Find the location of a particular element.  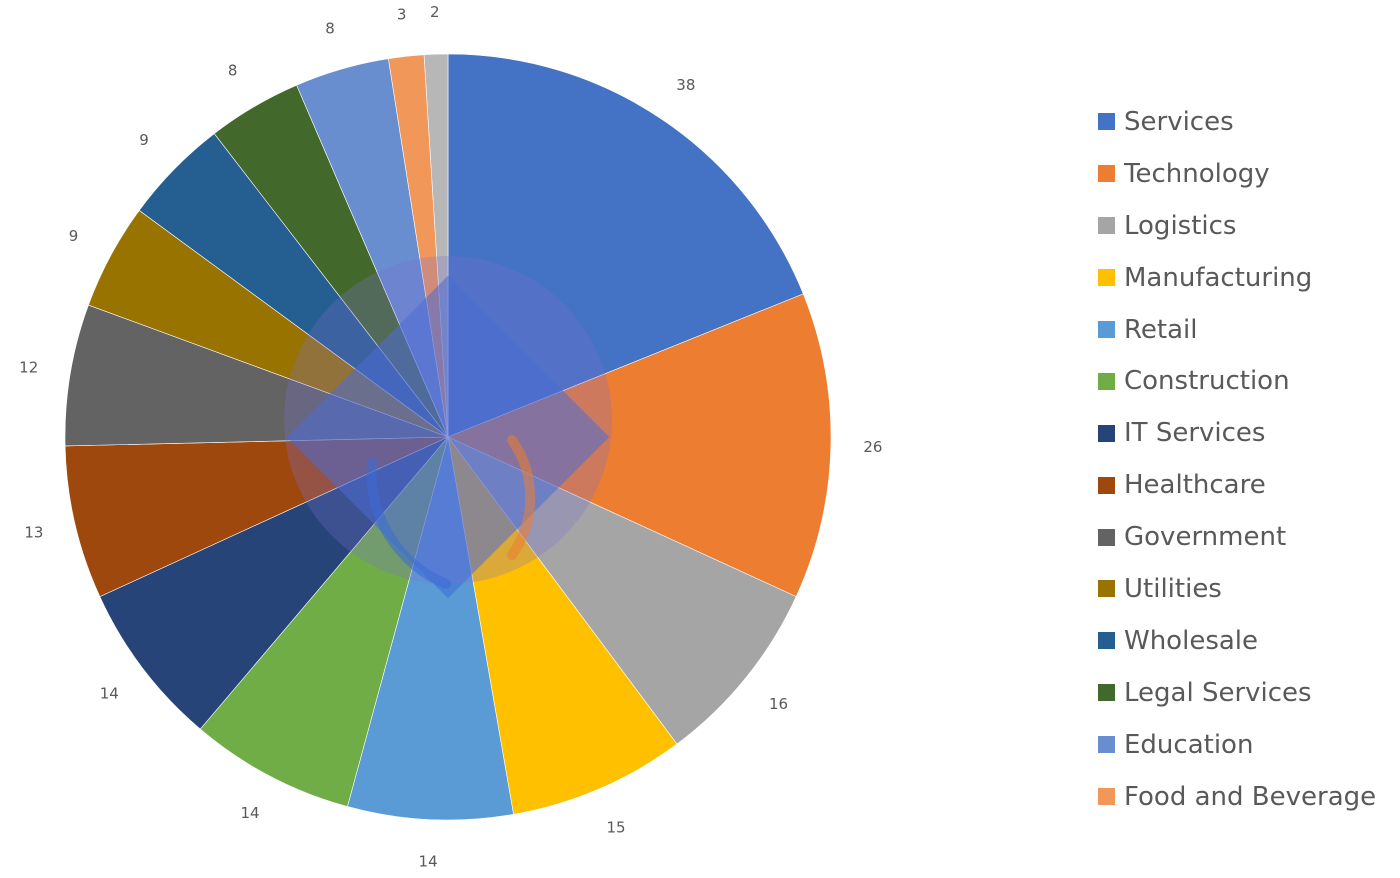

data-label: 38 is located at coordinates (685, 85).